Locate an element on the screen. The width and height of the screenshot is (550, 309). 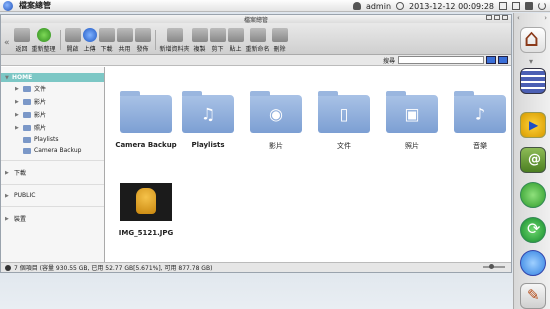
grid-view-icon is located at coordinates (503, 60).